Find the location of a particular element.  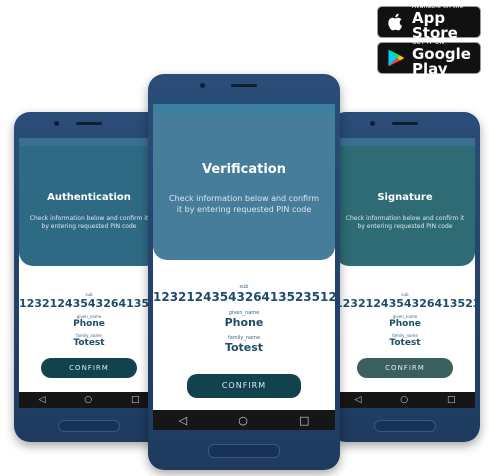

screen-title: Signature is located at coordinates (405, 197).